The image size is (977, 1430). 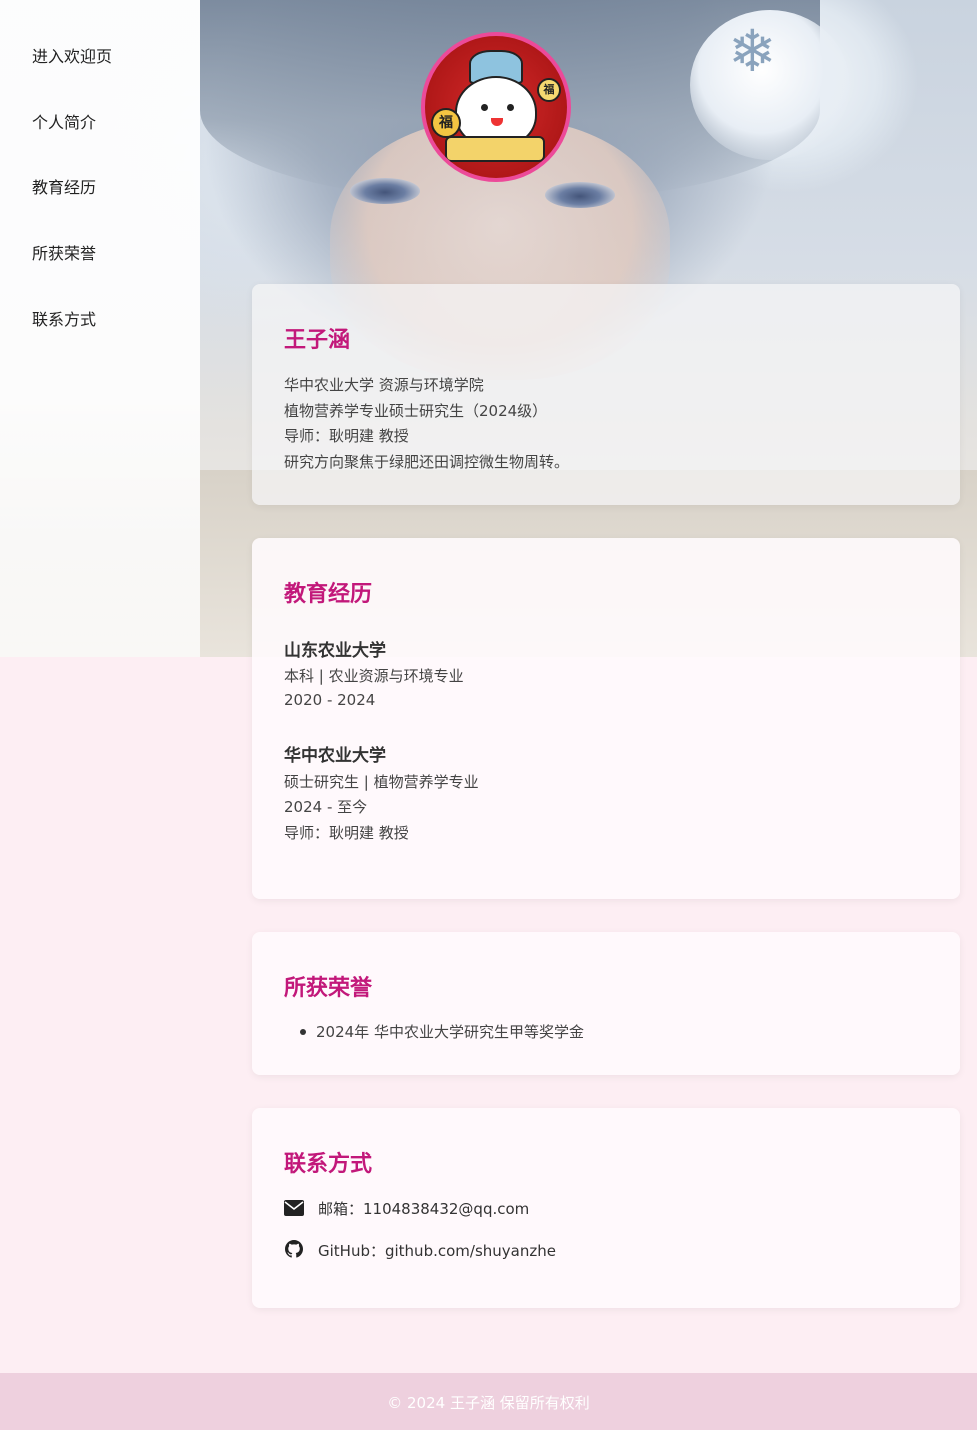 What do you see at coordinates (328, 988) in the screenshot?
I see `honors-title: 所获荣誉` at bounding box center [328, 988].